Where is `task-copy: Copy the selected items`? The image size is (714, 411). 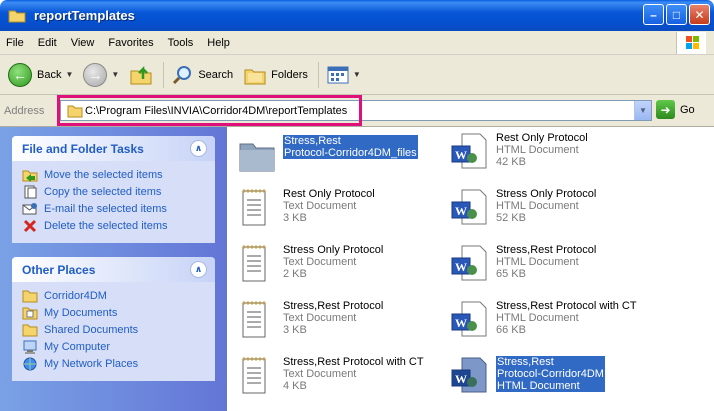 task-copy: Copy the selected items is located at coordinates (113, 192).